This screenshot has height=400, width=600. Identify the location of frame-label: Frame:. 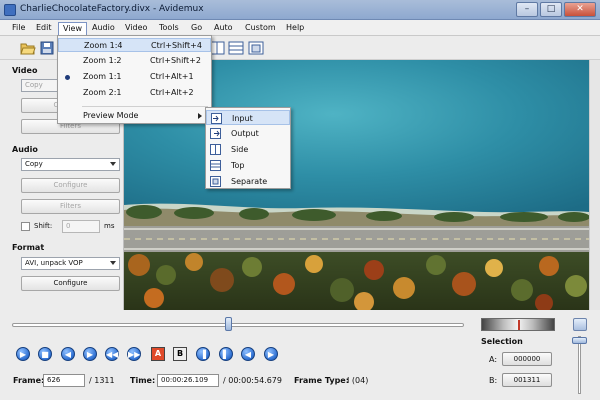
(29, 380).